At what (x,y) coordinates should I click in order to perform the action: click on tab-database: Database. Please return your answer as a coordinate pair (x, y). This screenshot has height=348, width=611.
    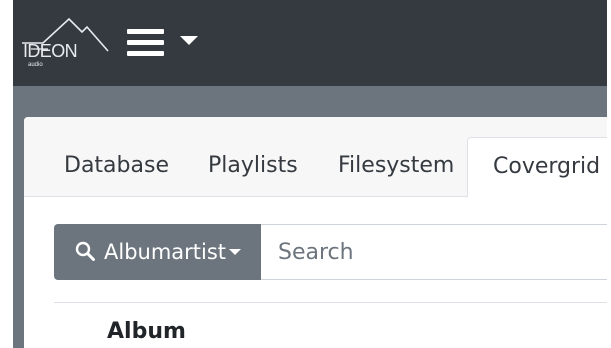
    Looking at the image, I should click on (116, 167).